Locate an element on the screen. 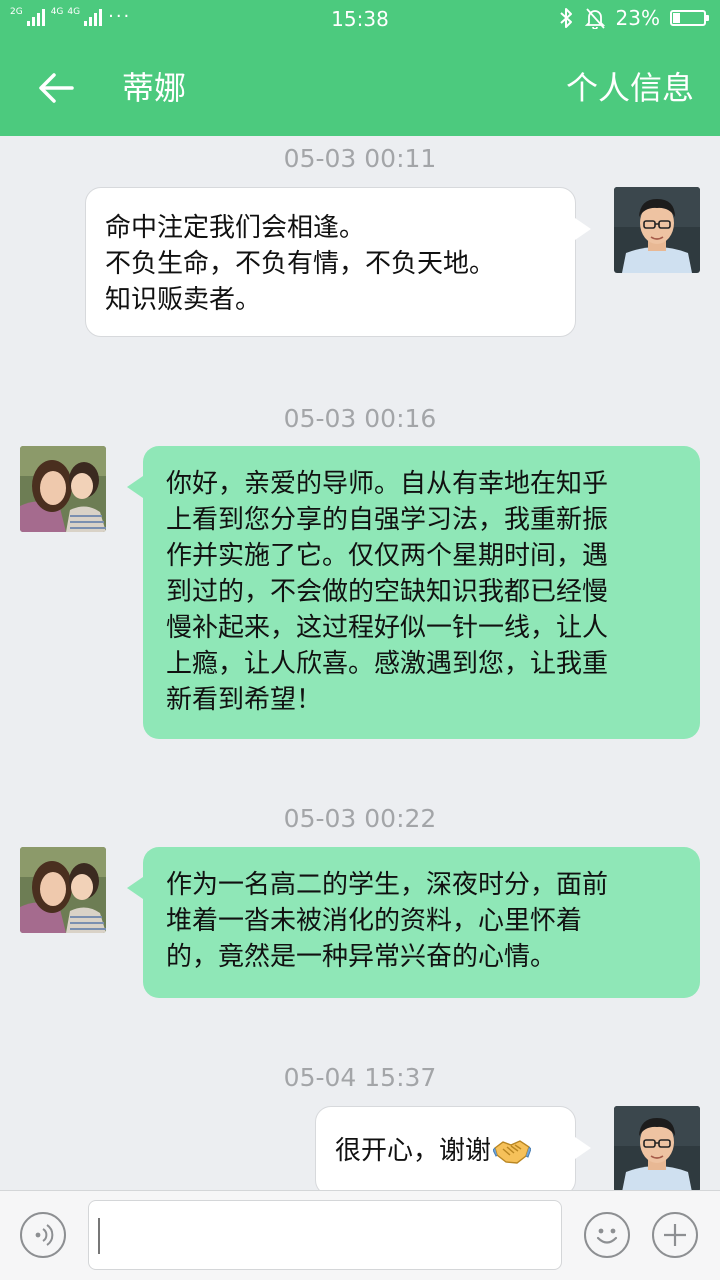  input-bar is located at coordinates (360, 1235).